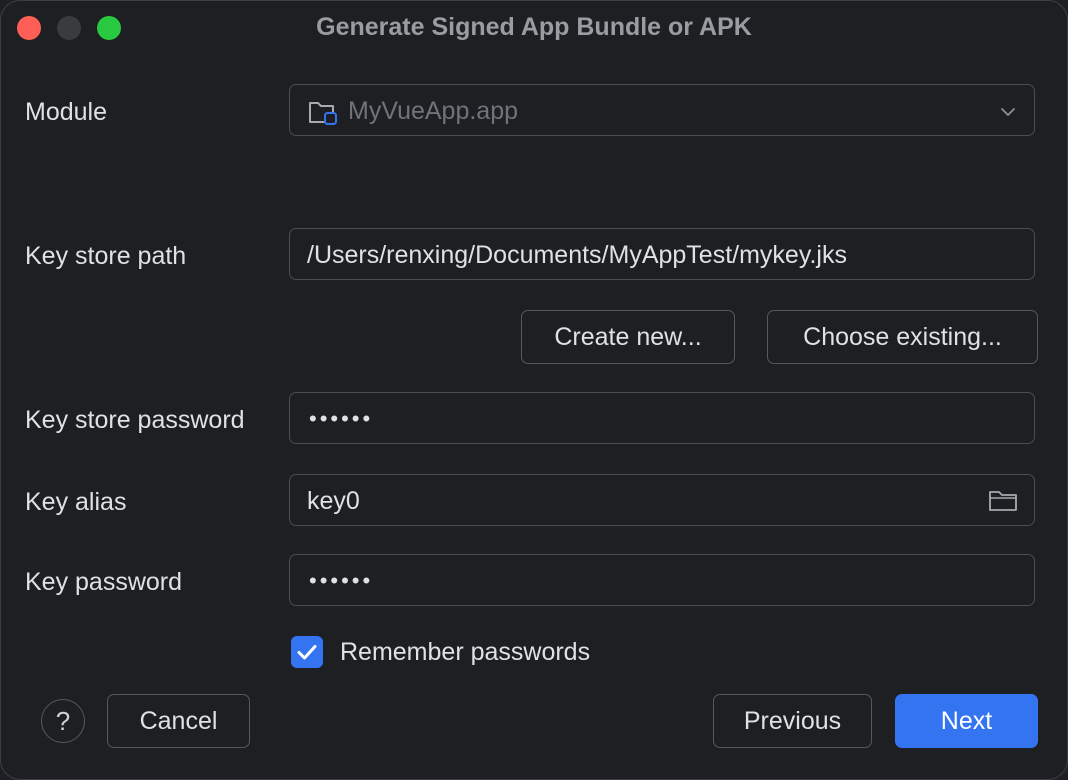 The width and height of the screenshot is (1068, 780). What do you see at coordinates (76, 502) in the screenshot?
I see `key-alias-label: Key alias` at bounding box center [76, 502].